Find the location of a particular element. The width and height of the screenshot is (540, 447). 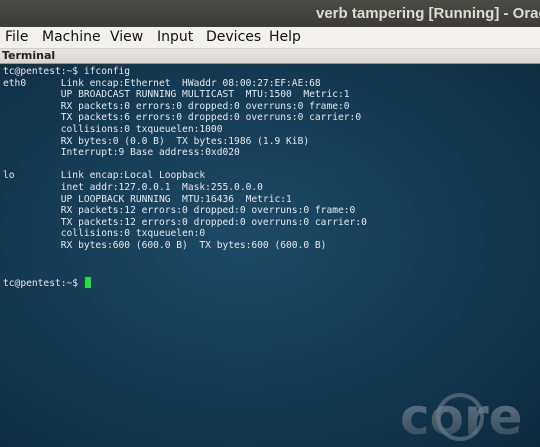

terminal-header-label: Terminal is located at coordinates (29, 55).